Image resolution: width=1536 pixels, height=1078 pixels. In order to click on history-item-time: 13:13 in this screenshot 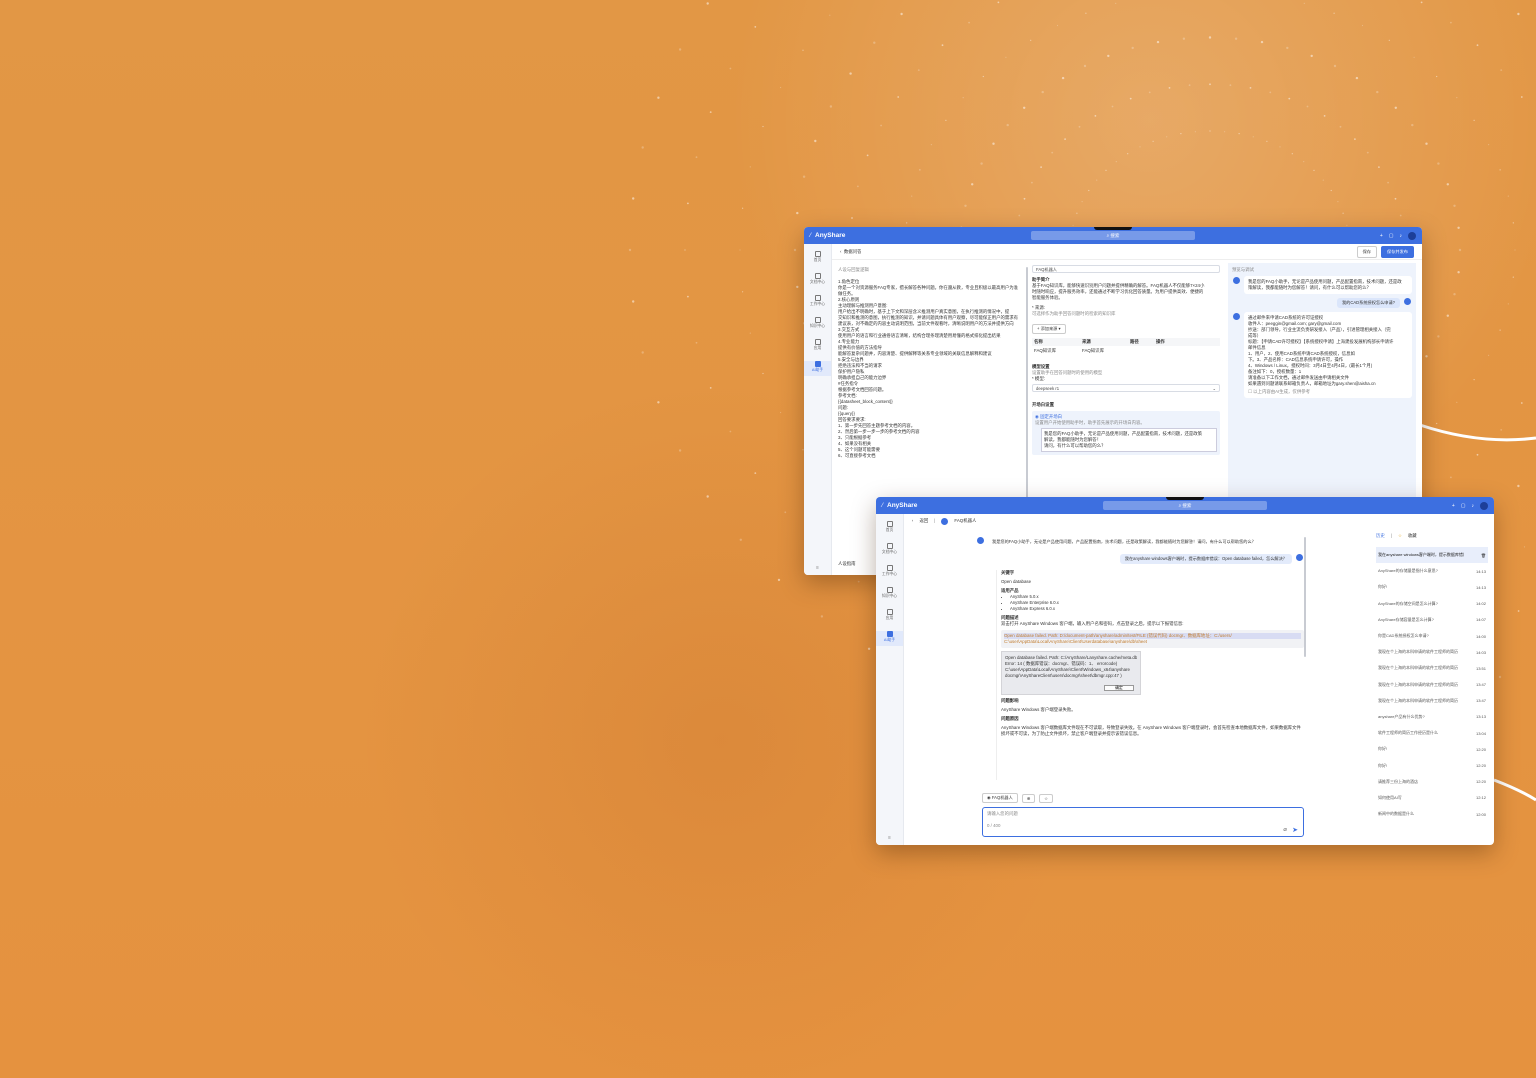, I will do `click(1480, 717)`.